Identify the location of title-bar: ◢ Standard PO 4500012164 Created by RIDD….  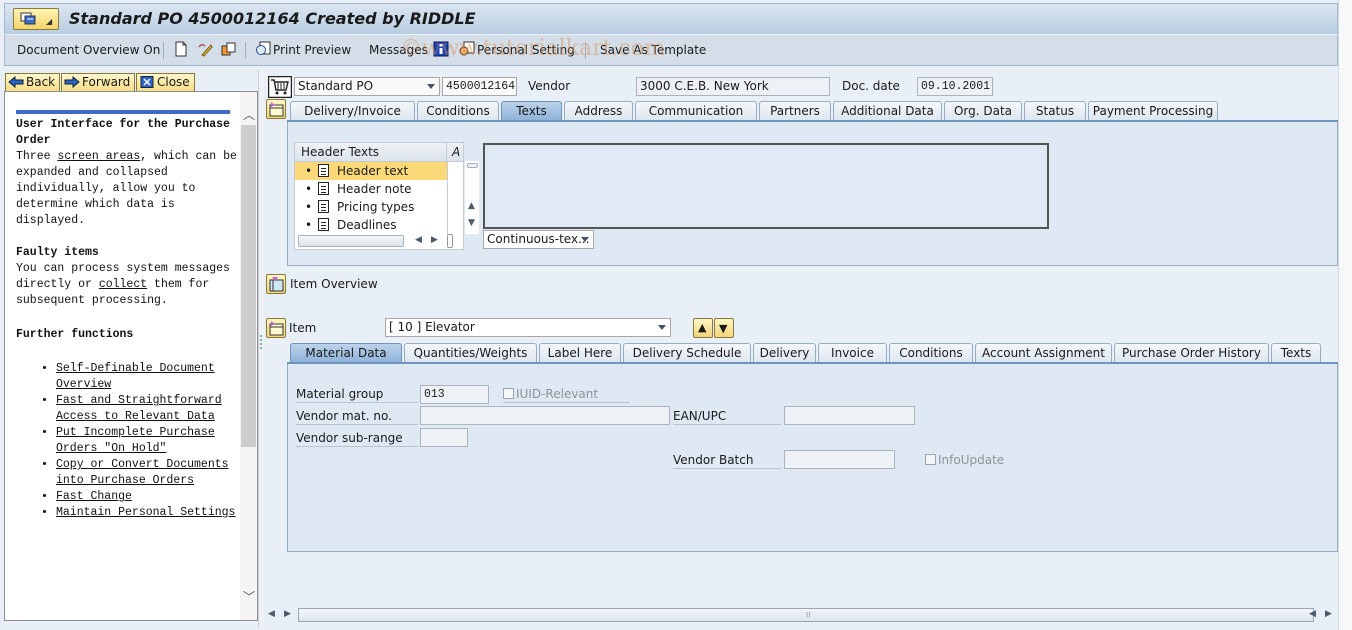
(671, 18).